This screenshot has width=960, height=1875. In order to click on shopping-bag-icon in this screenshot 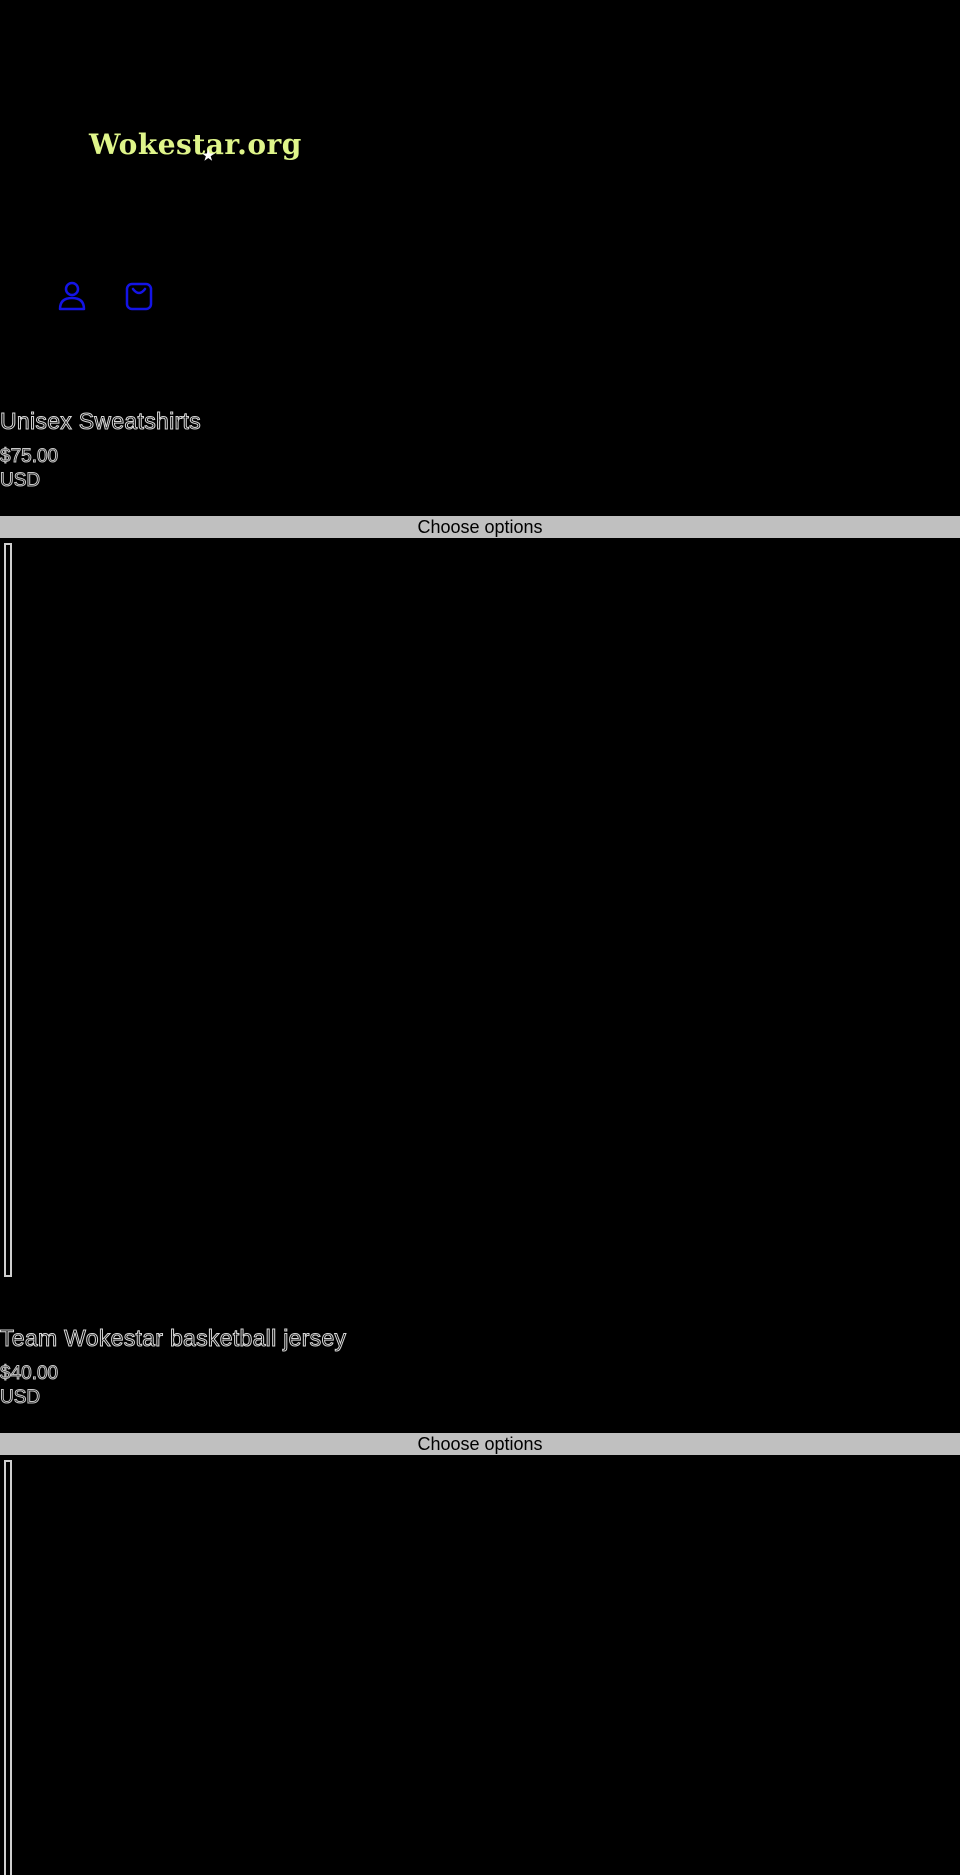, I will do `click(139, 296)`.